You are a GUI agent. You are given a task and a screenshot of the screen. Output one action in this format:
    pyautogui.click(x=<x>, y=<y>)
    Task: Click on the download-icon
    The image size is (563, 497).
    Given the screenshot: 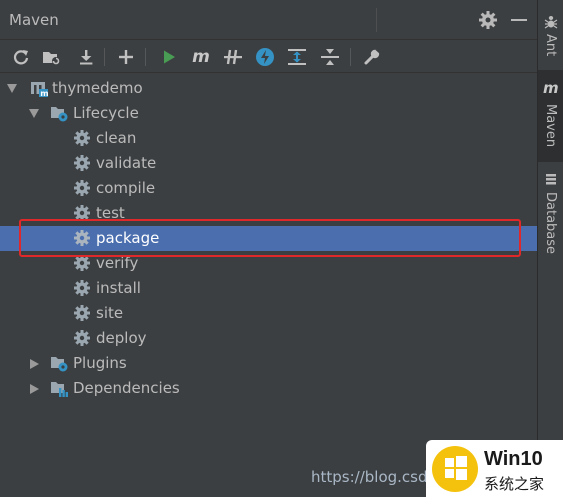 What is the action you would take?
    pyautogui.click(x=86, y=57)
    